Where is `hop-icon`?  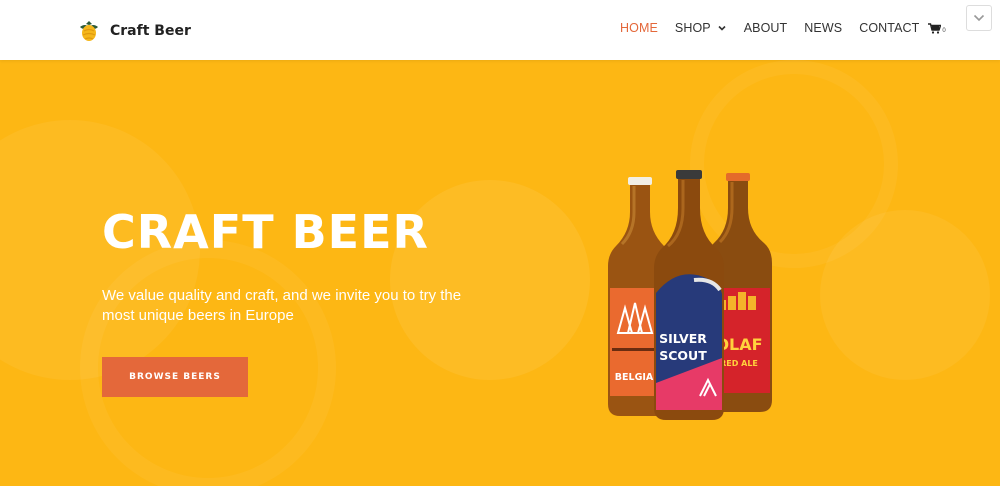 hop-icon is located at coordinates (89, 31).